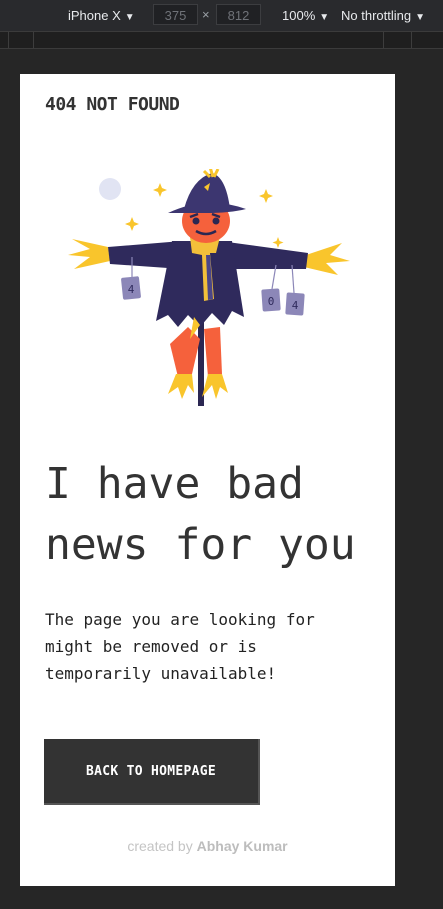  Describe the element at coordinates (151, 646) in the screenshot. I see `message-line: might be removed or is` at that location.